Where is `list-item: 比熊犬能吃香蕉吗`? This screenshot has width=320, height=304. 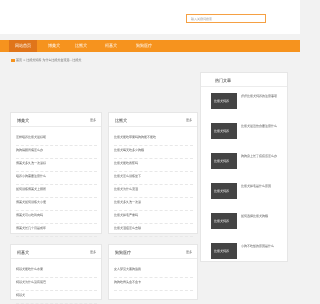 list-item: 比熊犬能吃香蕉吗 is located at coordinates (153, 165).